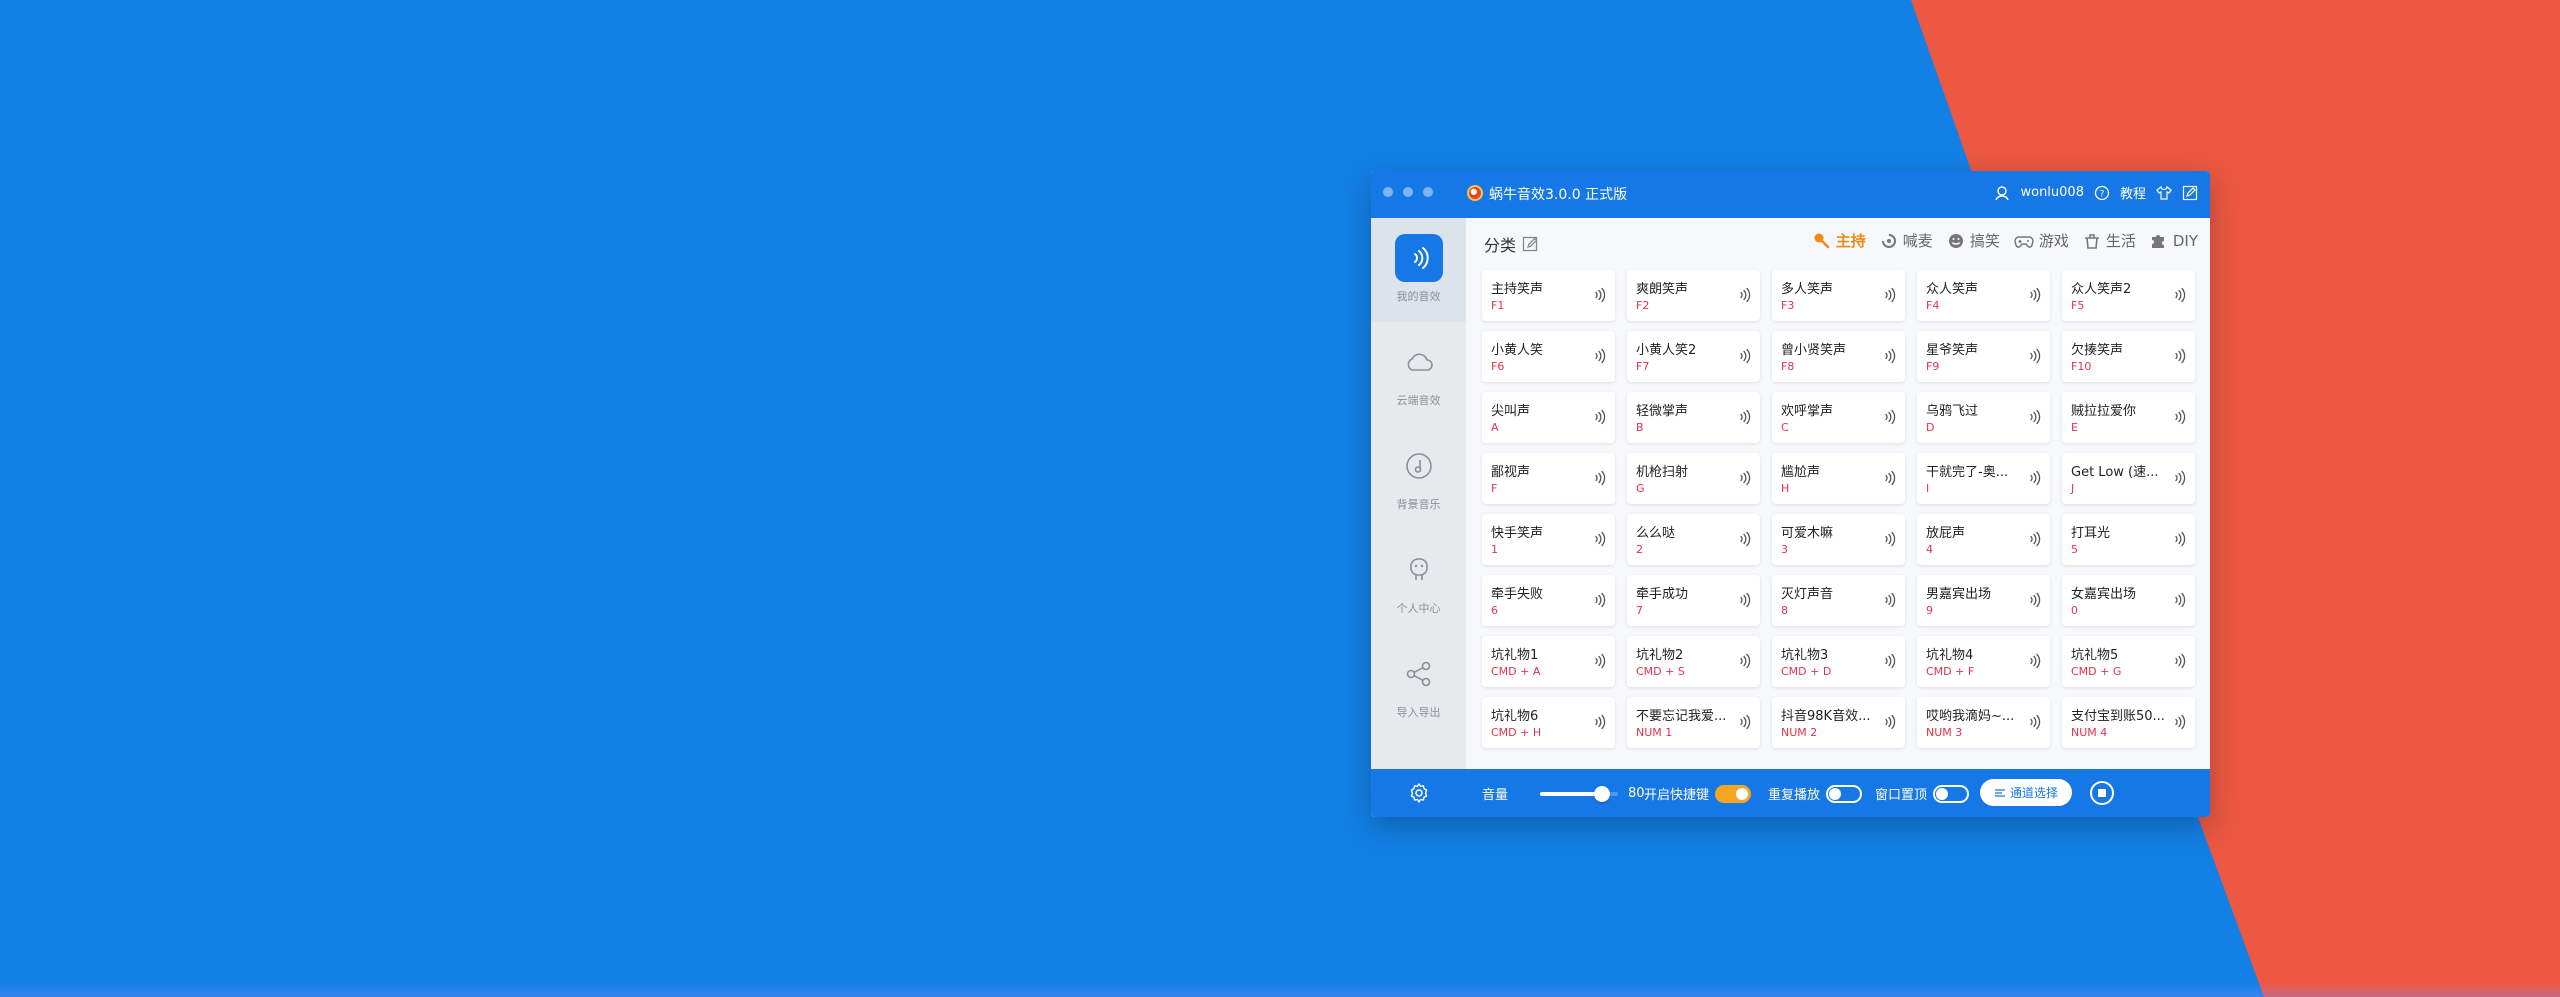 This screenshot has width=2560, height=997. Describe the element at coordinates (1693, 661) in the screenshot. I see `sound-card: 坑礼物2 CMD + S` at that location.